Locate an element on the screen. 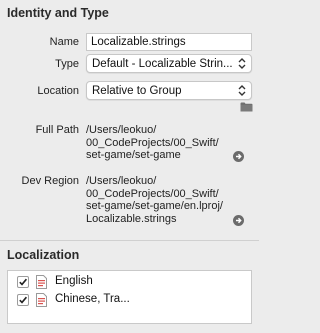 The height and width of the screenshot is (333, 320). folder-icon is located at coordinates (246, 107).